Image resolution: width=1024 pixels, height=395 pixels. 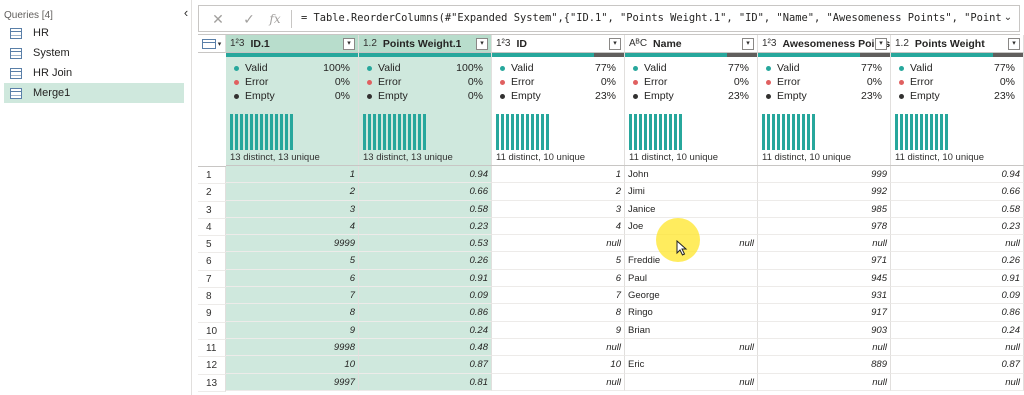 What do you see at coordinates (212, 193) in the screenshot?
I see `row-number: 2` at bounding box center [212, 193].